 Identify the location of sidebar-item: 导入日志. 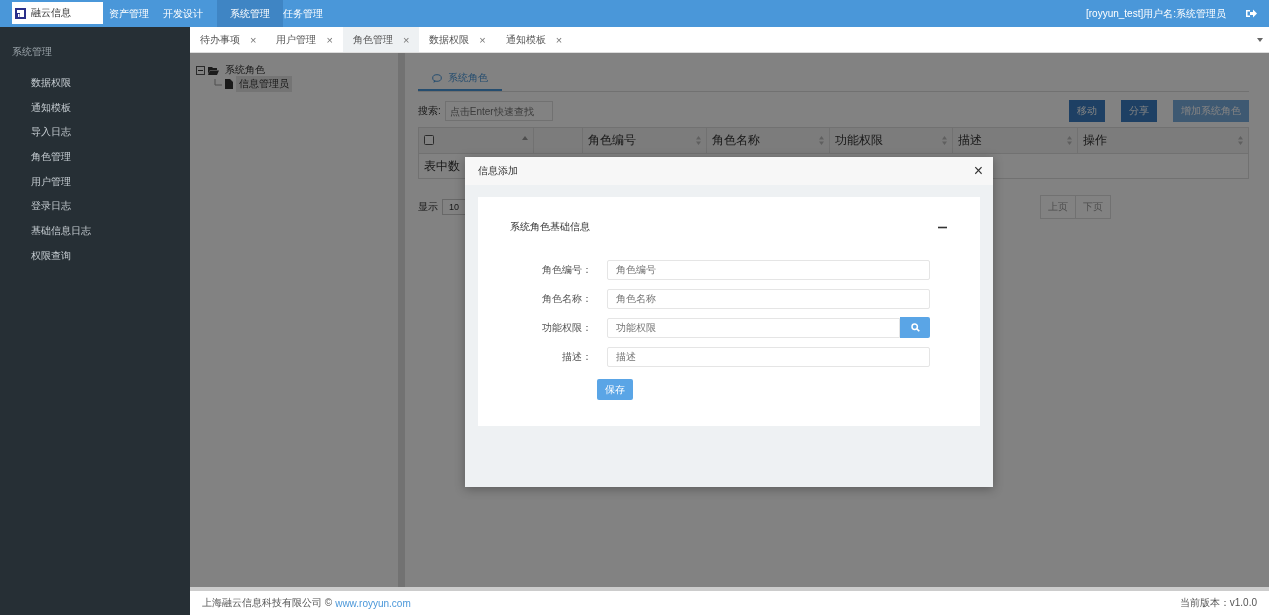
(95, 133).